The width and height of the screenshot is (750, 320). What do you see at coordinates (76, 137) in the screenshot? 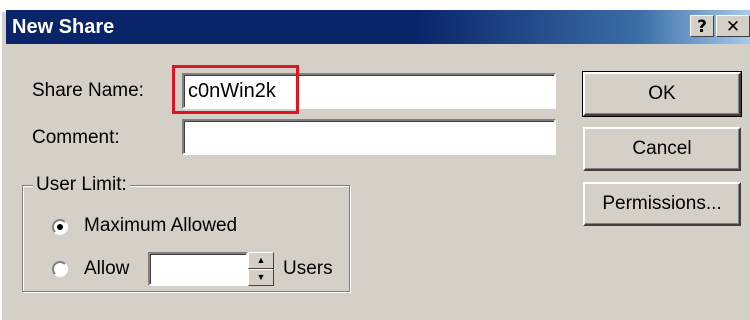
I see `comment-label: Comment:` at bounding box center [76, 137].